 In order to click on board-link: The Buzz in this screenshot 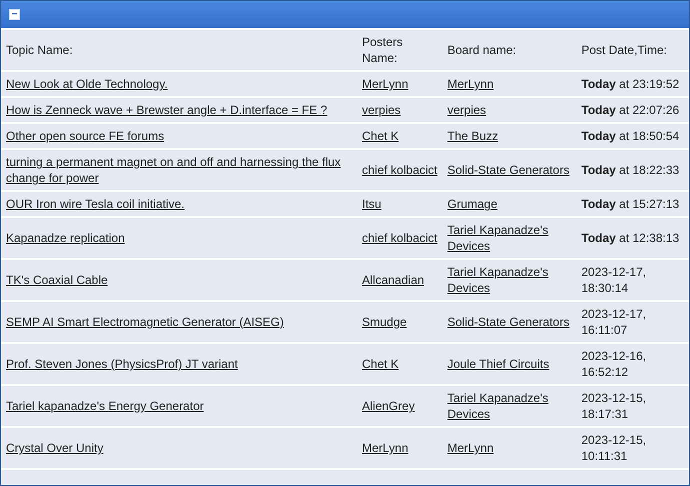, I will do `click(472, 136)`.